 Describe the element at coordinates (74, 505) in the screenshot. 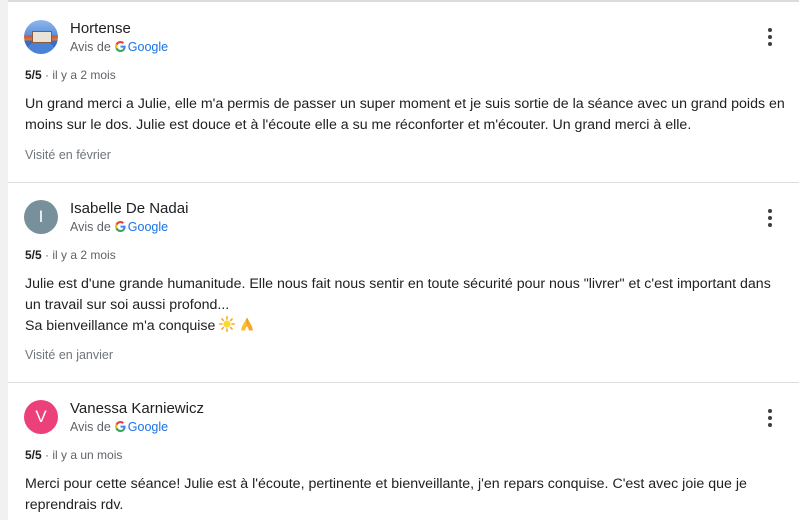

I see `review-text-line: reprendrais rdv.` at that location.